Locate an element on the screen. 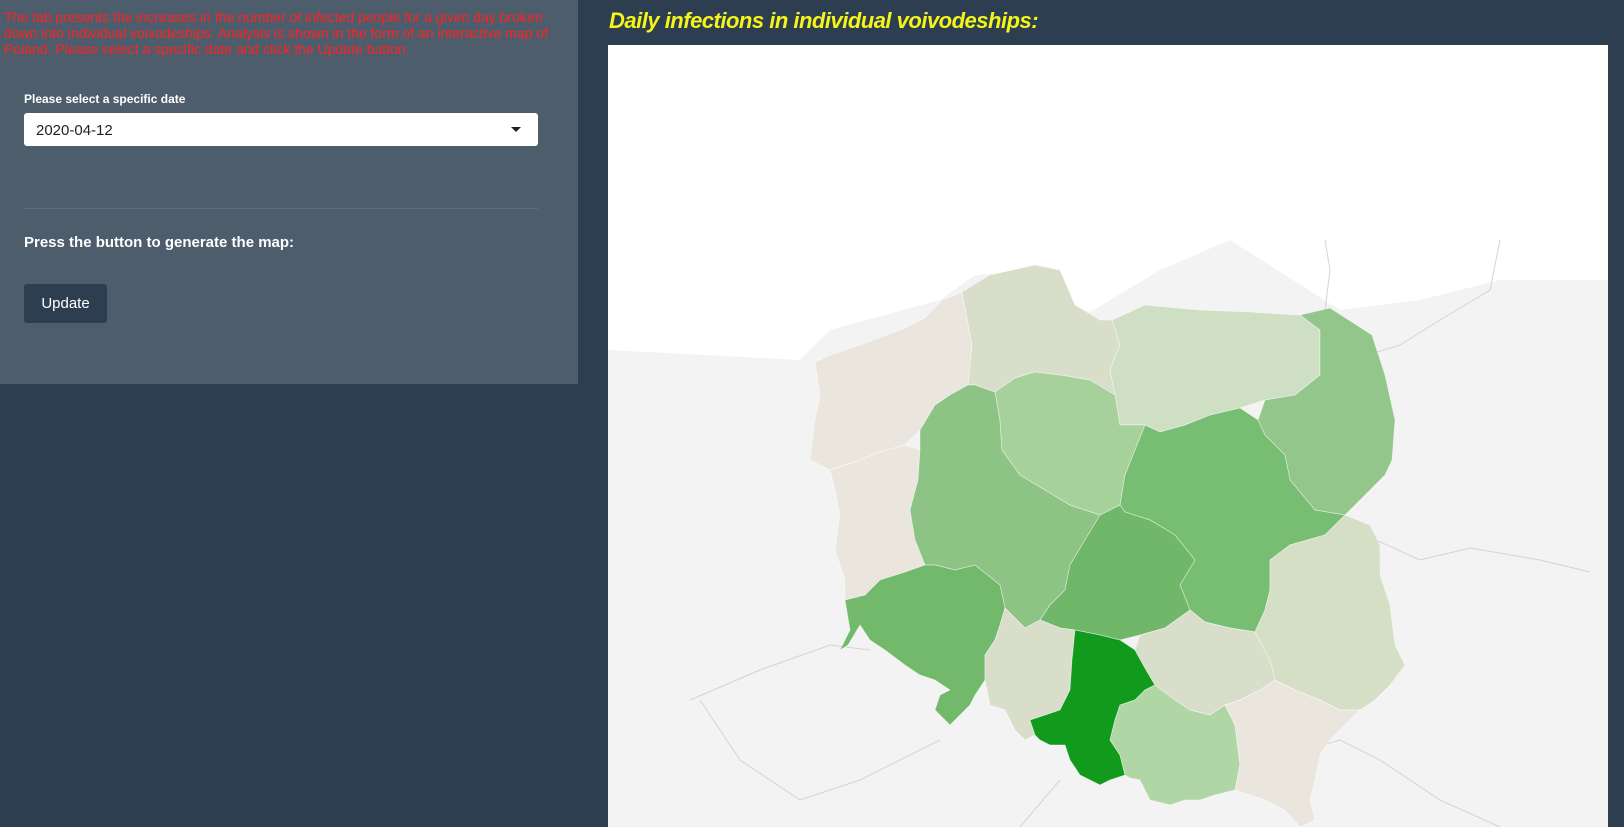 This screenshot has height=827, width=1624. date-select-label: Please select a specific date is located at coordinates (105, 99).